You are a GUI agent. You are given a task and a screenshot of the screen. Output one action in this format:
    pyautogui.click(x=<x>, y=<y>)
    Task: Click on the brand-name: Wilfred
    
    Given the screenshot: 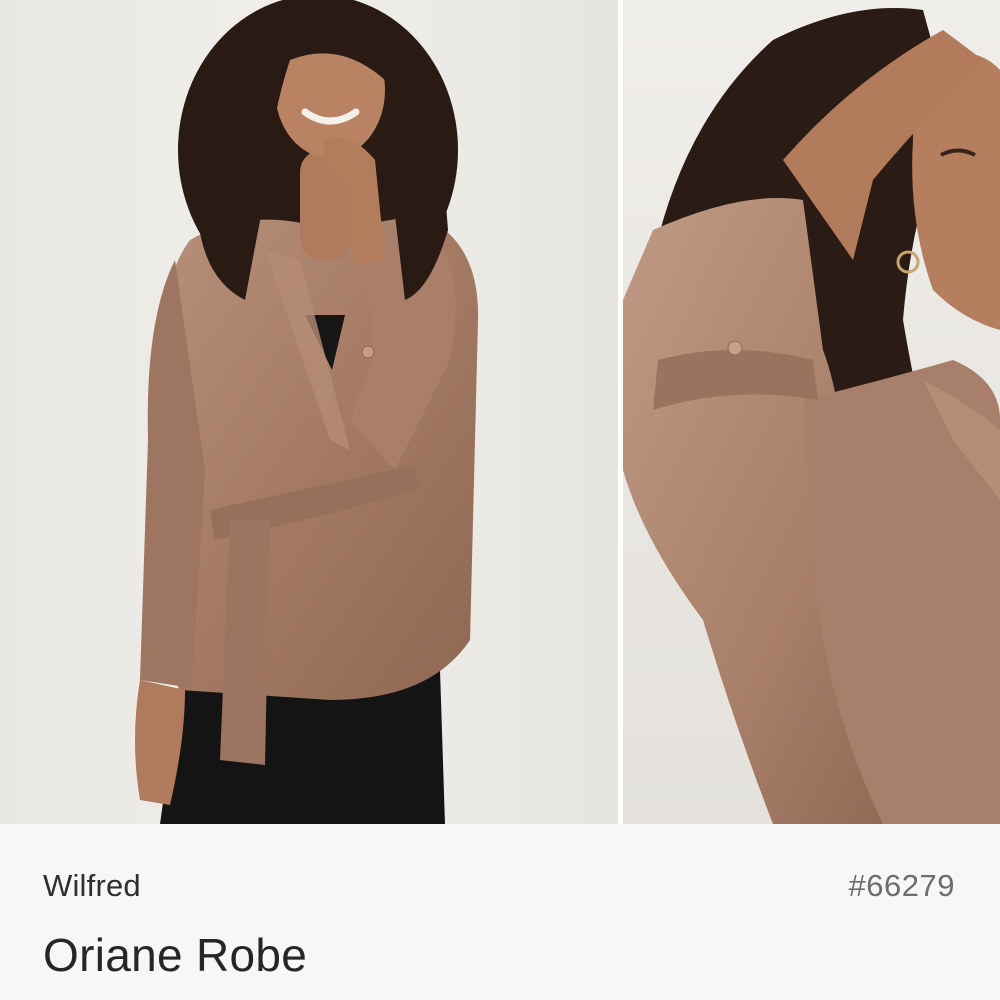 What is the action you would take?
    pyautogui.click(x=92, y=886)
    